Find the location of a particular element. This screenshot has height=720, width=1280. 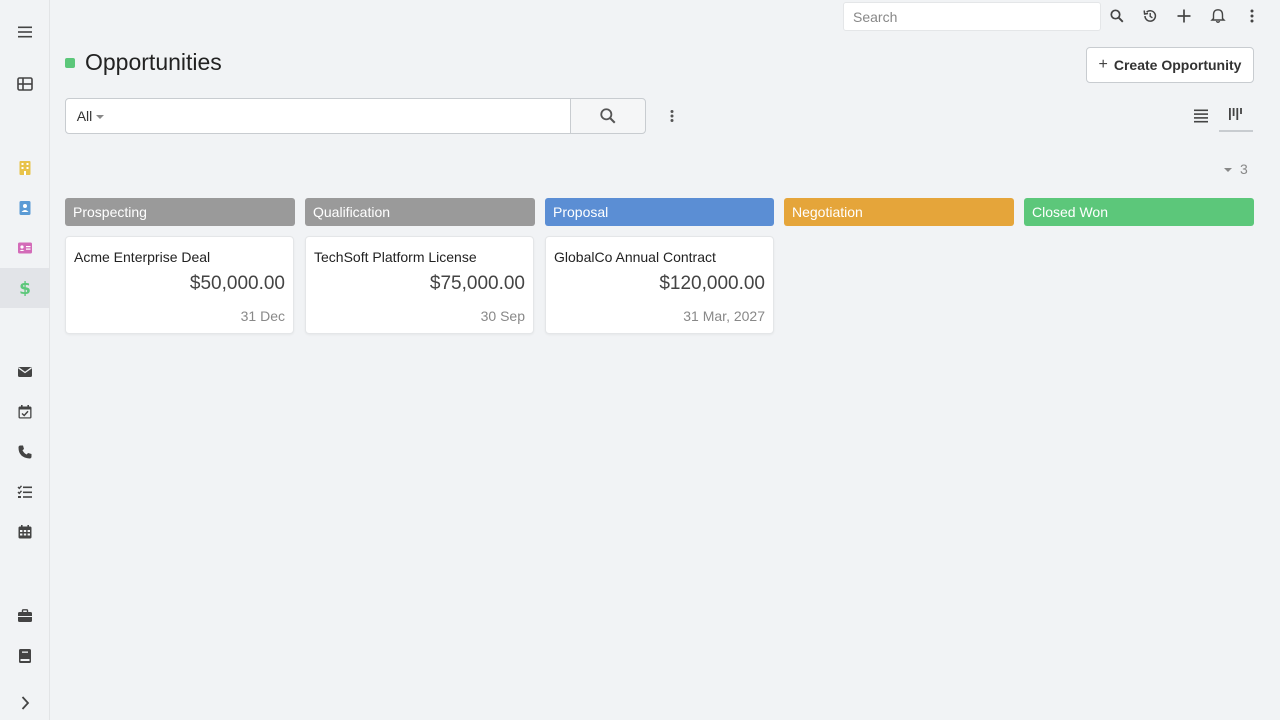

dollar-icon: $ is located at coordinates (25, 288).